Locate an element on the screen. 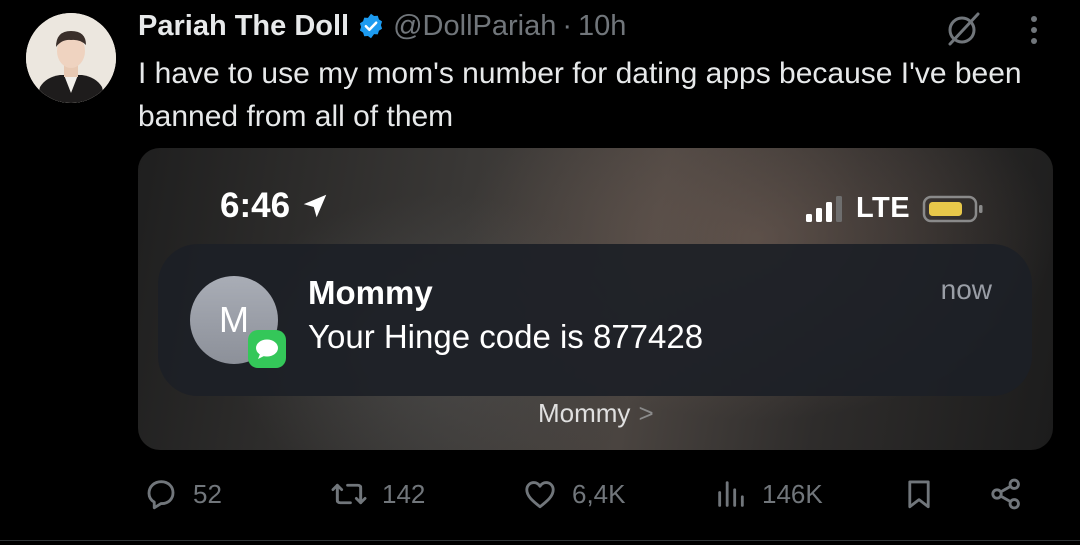 This screenshot has height=545, width=1080. more-vertical-icon is located at coordinates (1034, 32).